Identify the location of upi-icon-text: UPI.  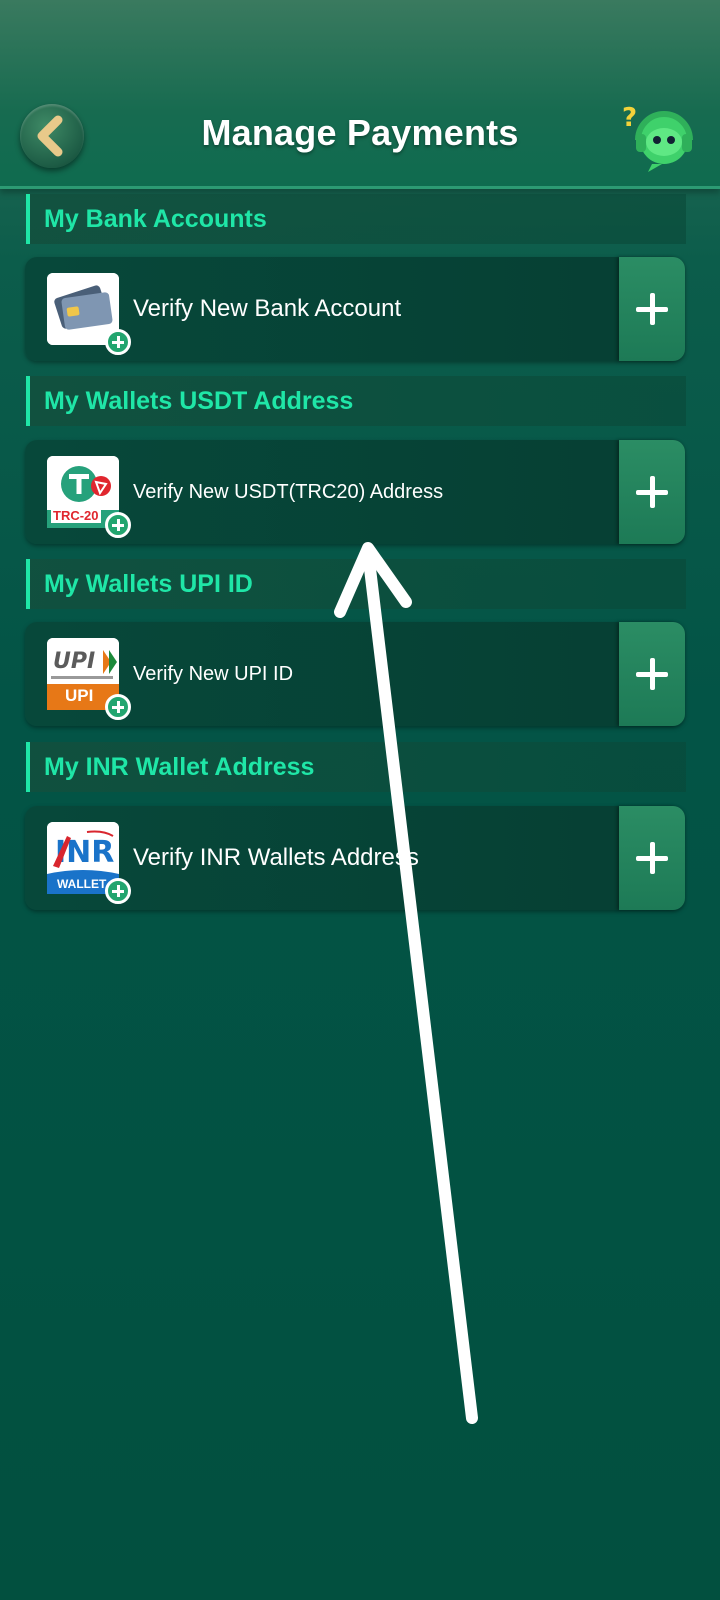
(79, 695).